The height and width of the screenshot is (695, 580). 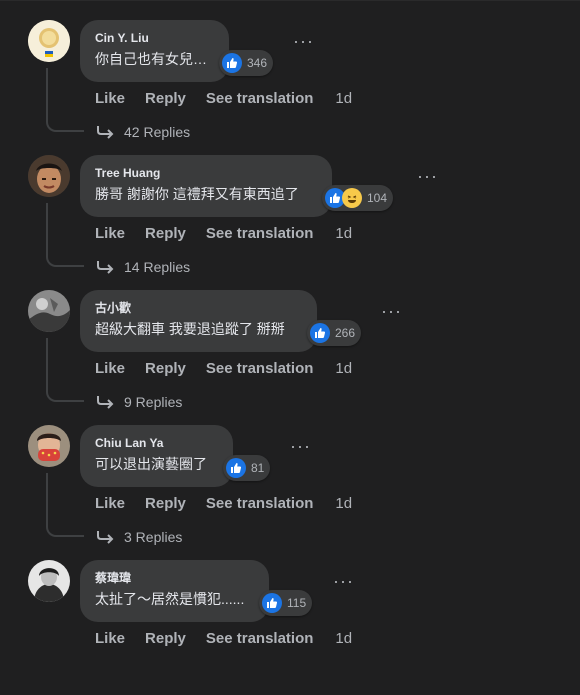 I want to click on comment-author: Tree Huang, so click(x=206, y=173).